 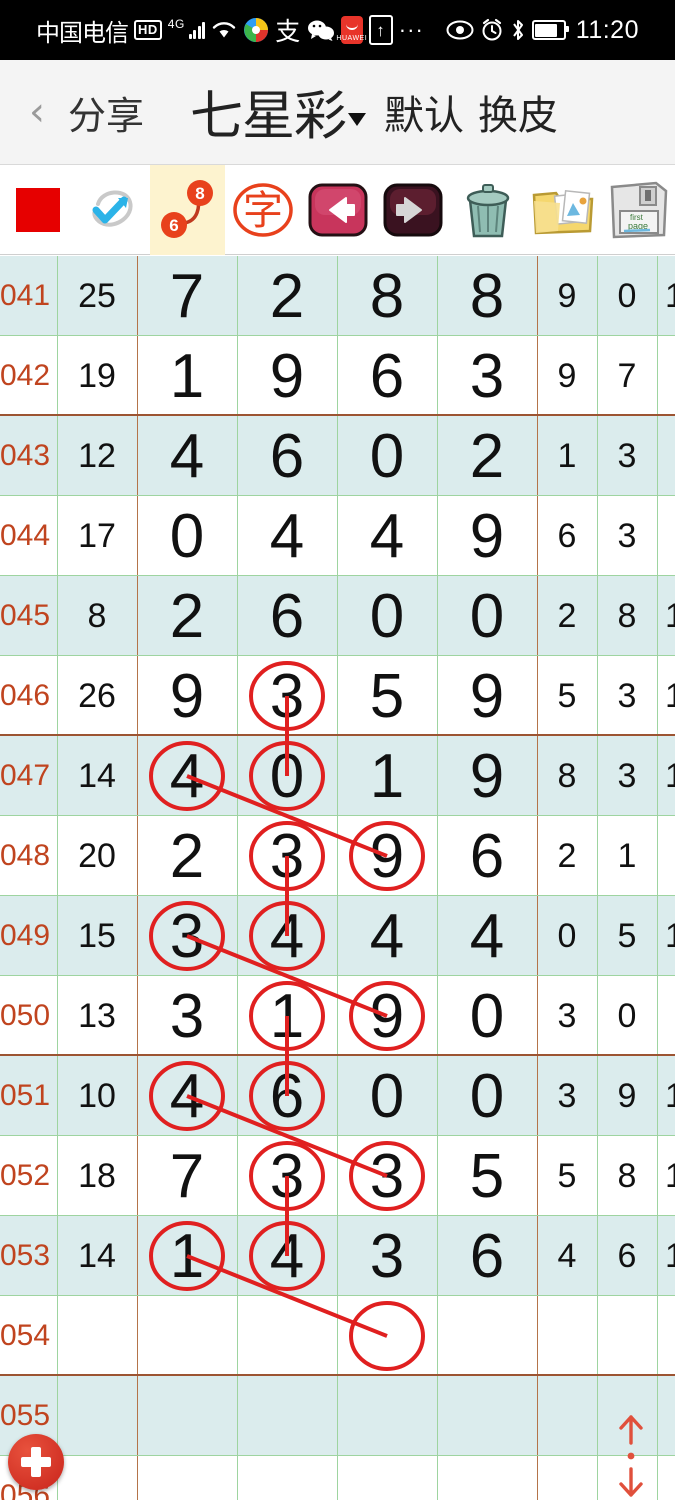 I want to click on table-row: 045 8 2 6 0 0 2 8 1, so click(x=337, y=616).